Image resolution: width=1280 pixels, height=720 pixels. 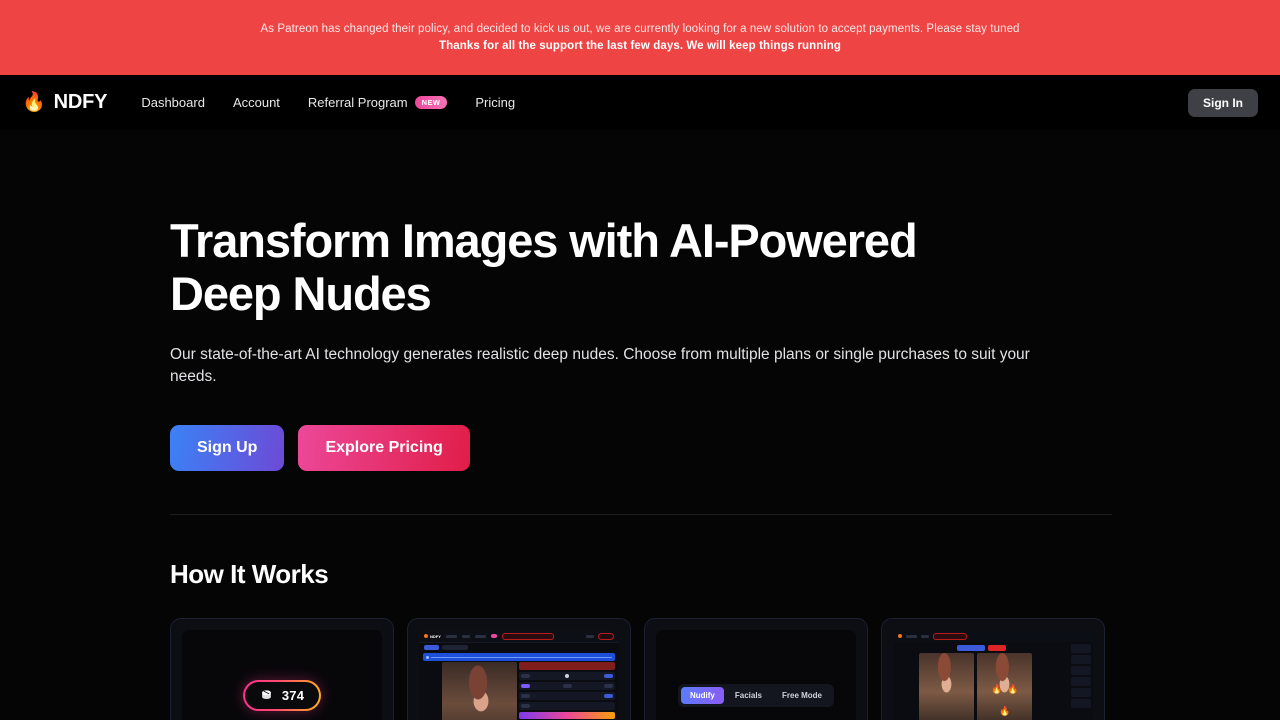 I want to click on mini-credits-chip, so click(x=606, y=636).